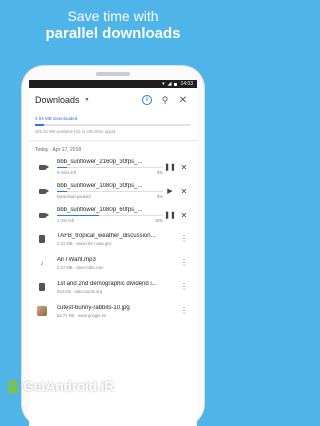  What do you see at coordinates (158, 221) in the screenshot?
I see `download-percent: 40%` at bounding box center [158, 221].